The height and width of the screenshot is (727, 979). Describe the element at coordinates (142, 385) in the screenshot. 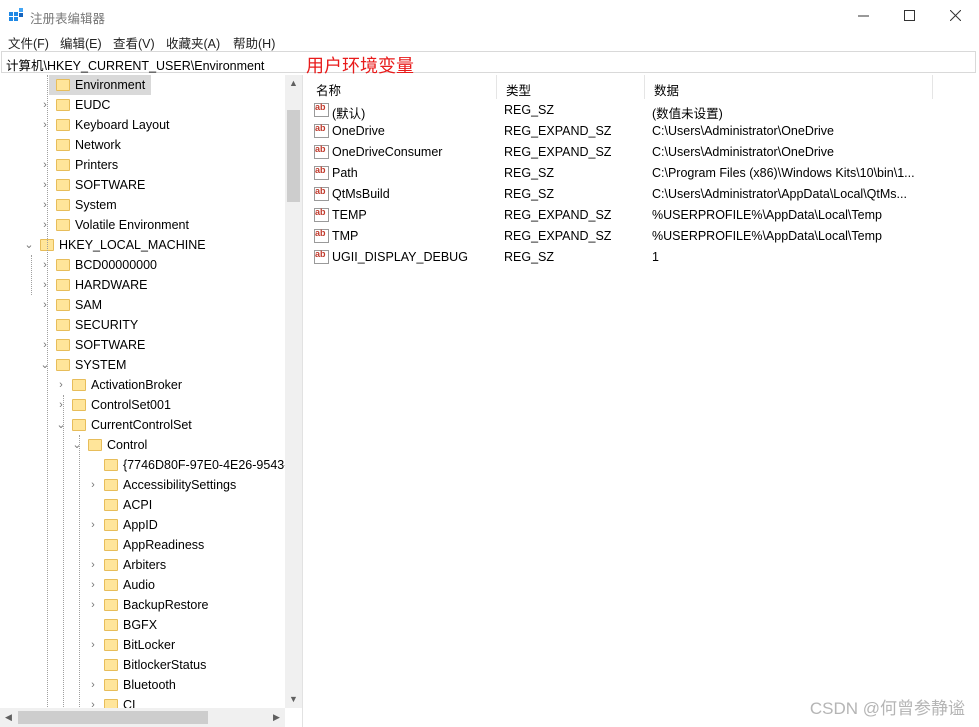

I see `tree-item: › ActivationBroker` at that location.